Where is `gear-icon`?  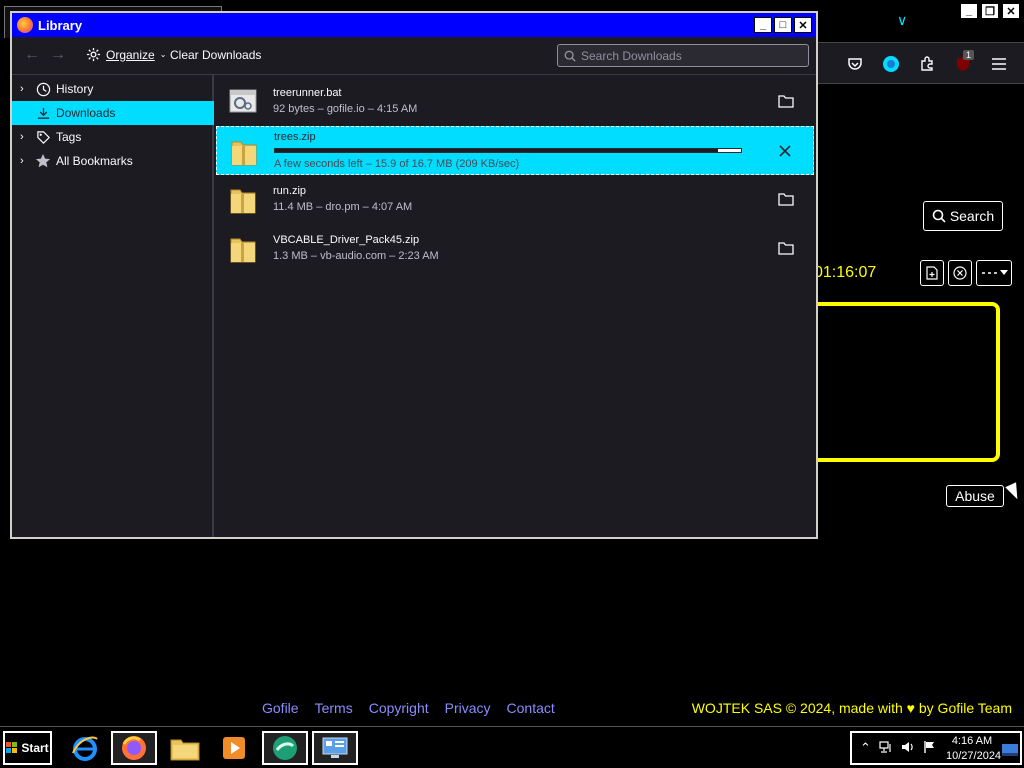 gear-icon is located at coordinates (93, 54).